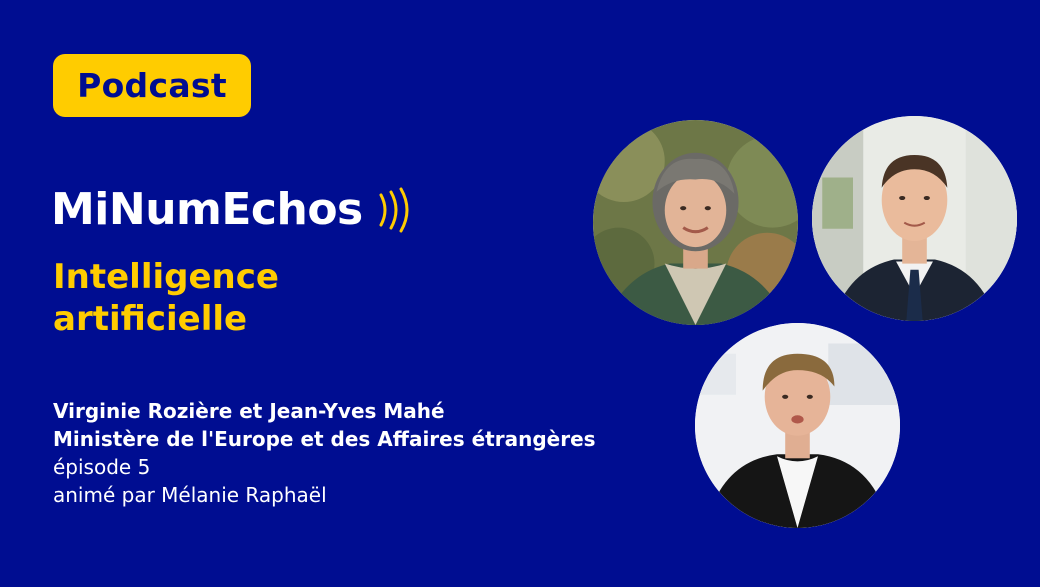 The width and height of the screenshot is (1040, 587). What do you see at coordinates (395, 210) in the screenshot?
I see `sound-waves-icon` at bounding box center [395, 210].